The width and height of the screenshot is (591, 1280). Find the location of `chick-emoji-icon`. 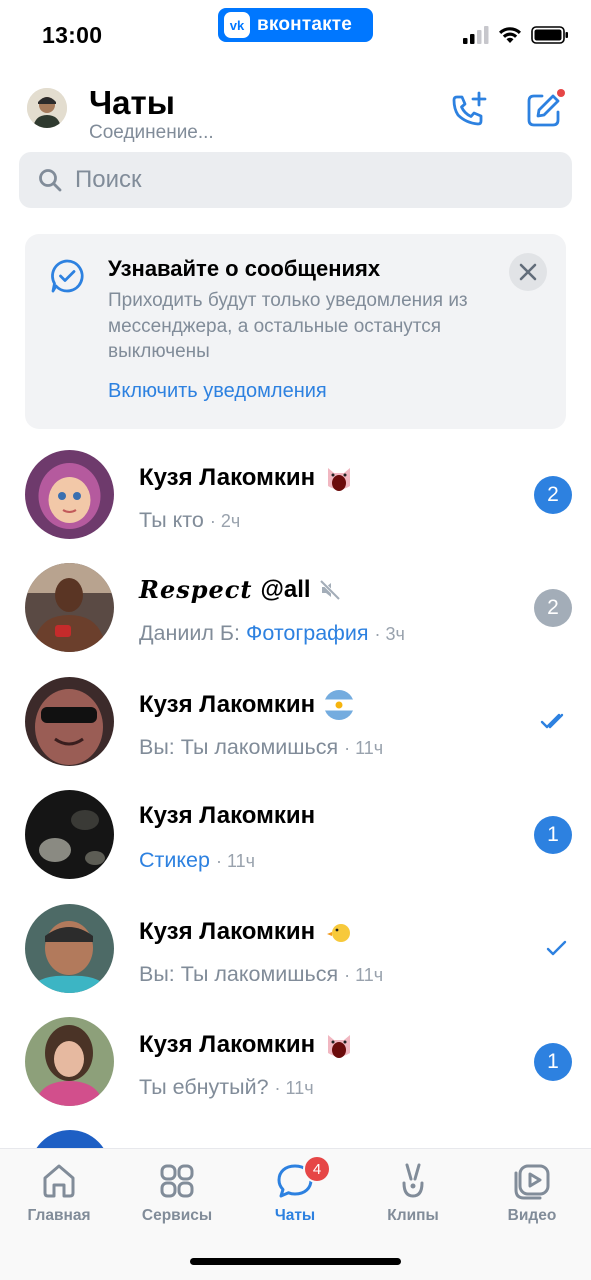

chick-emoji-icon is located at coordinates (339, 933).